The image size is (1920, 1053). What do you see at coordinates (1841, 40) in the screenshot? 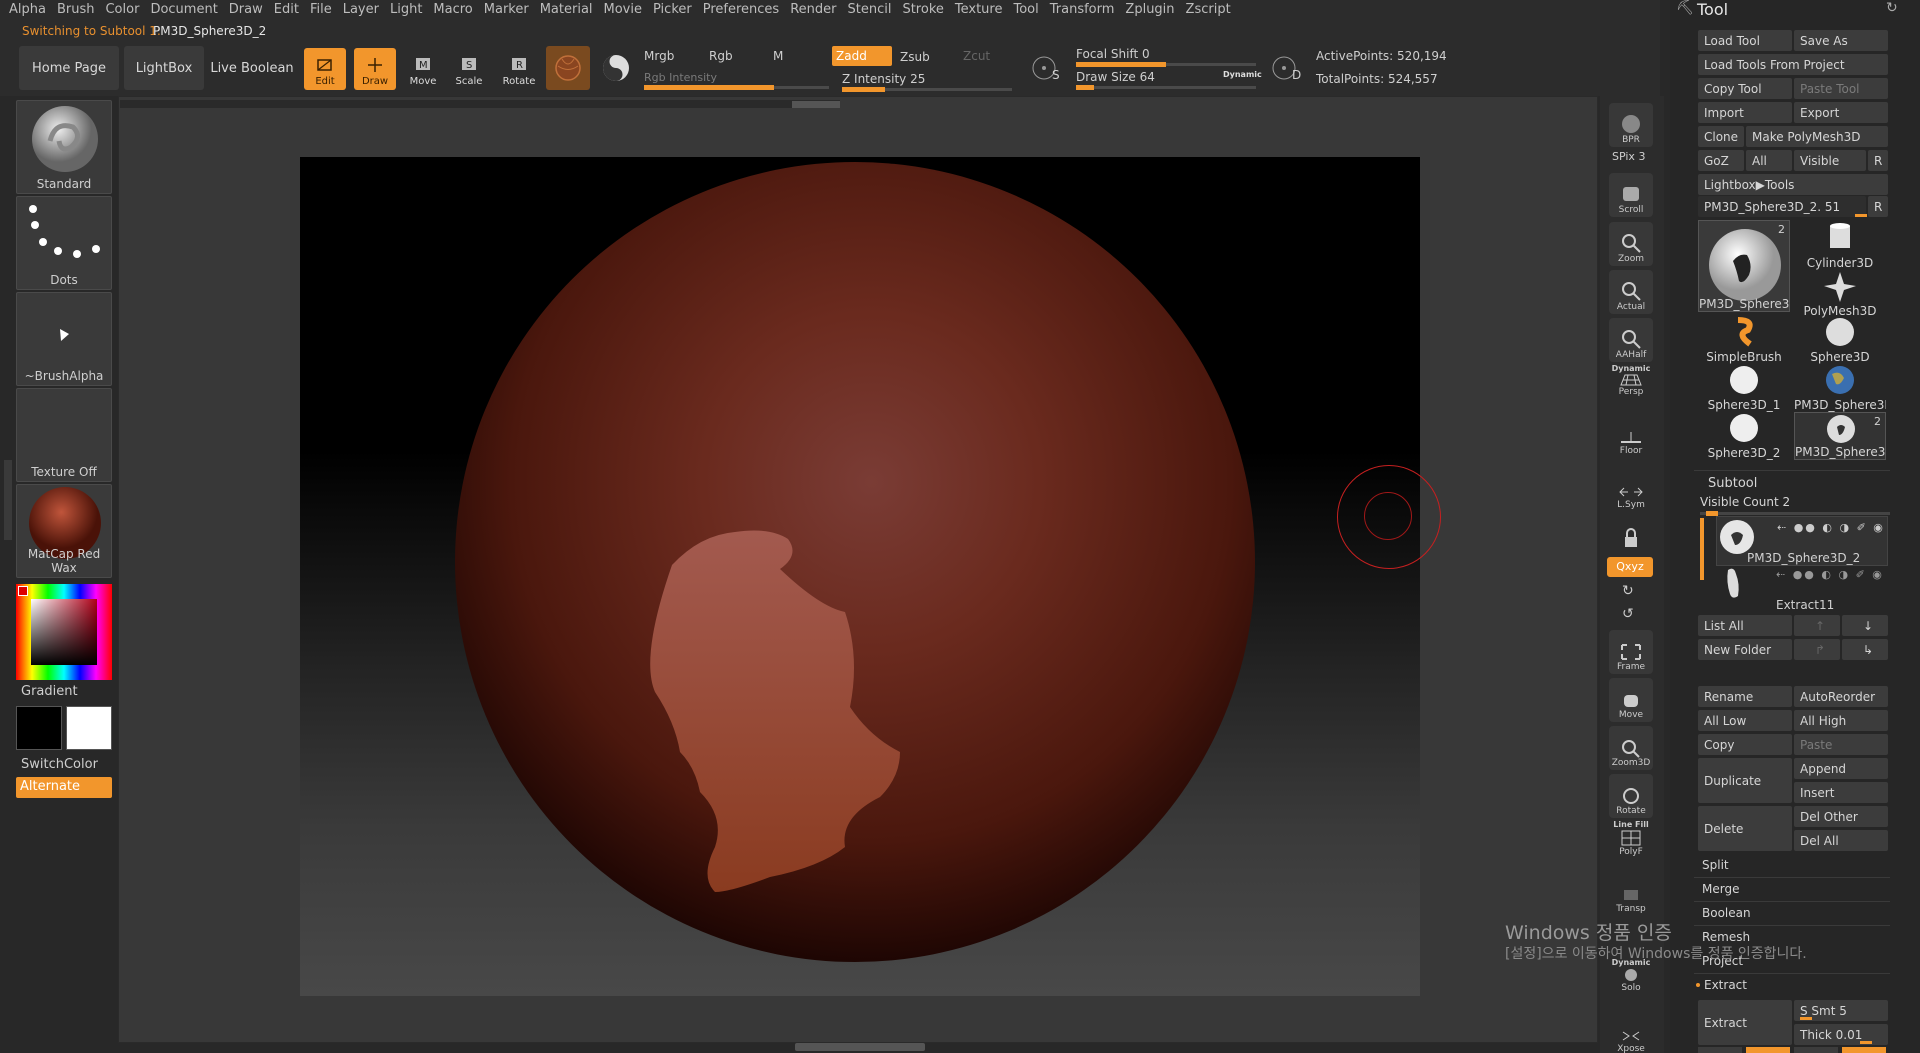
I see `save-as-button: Save As` at bounding box center [1841, 40].